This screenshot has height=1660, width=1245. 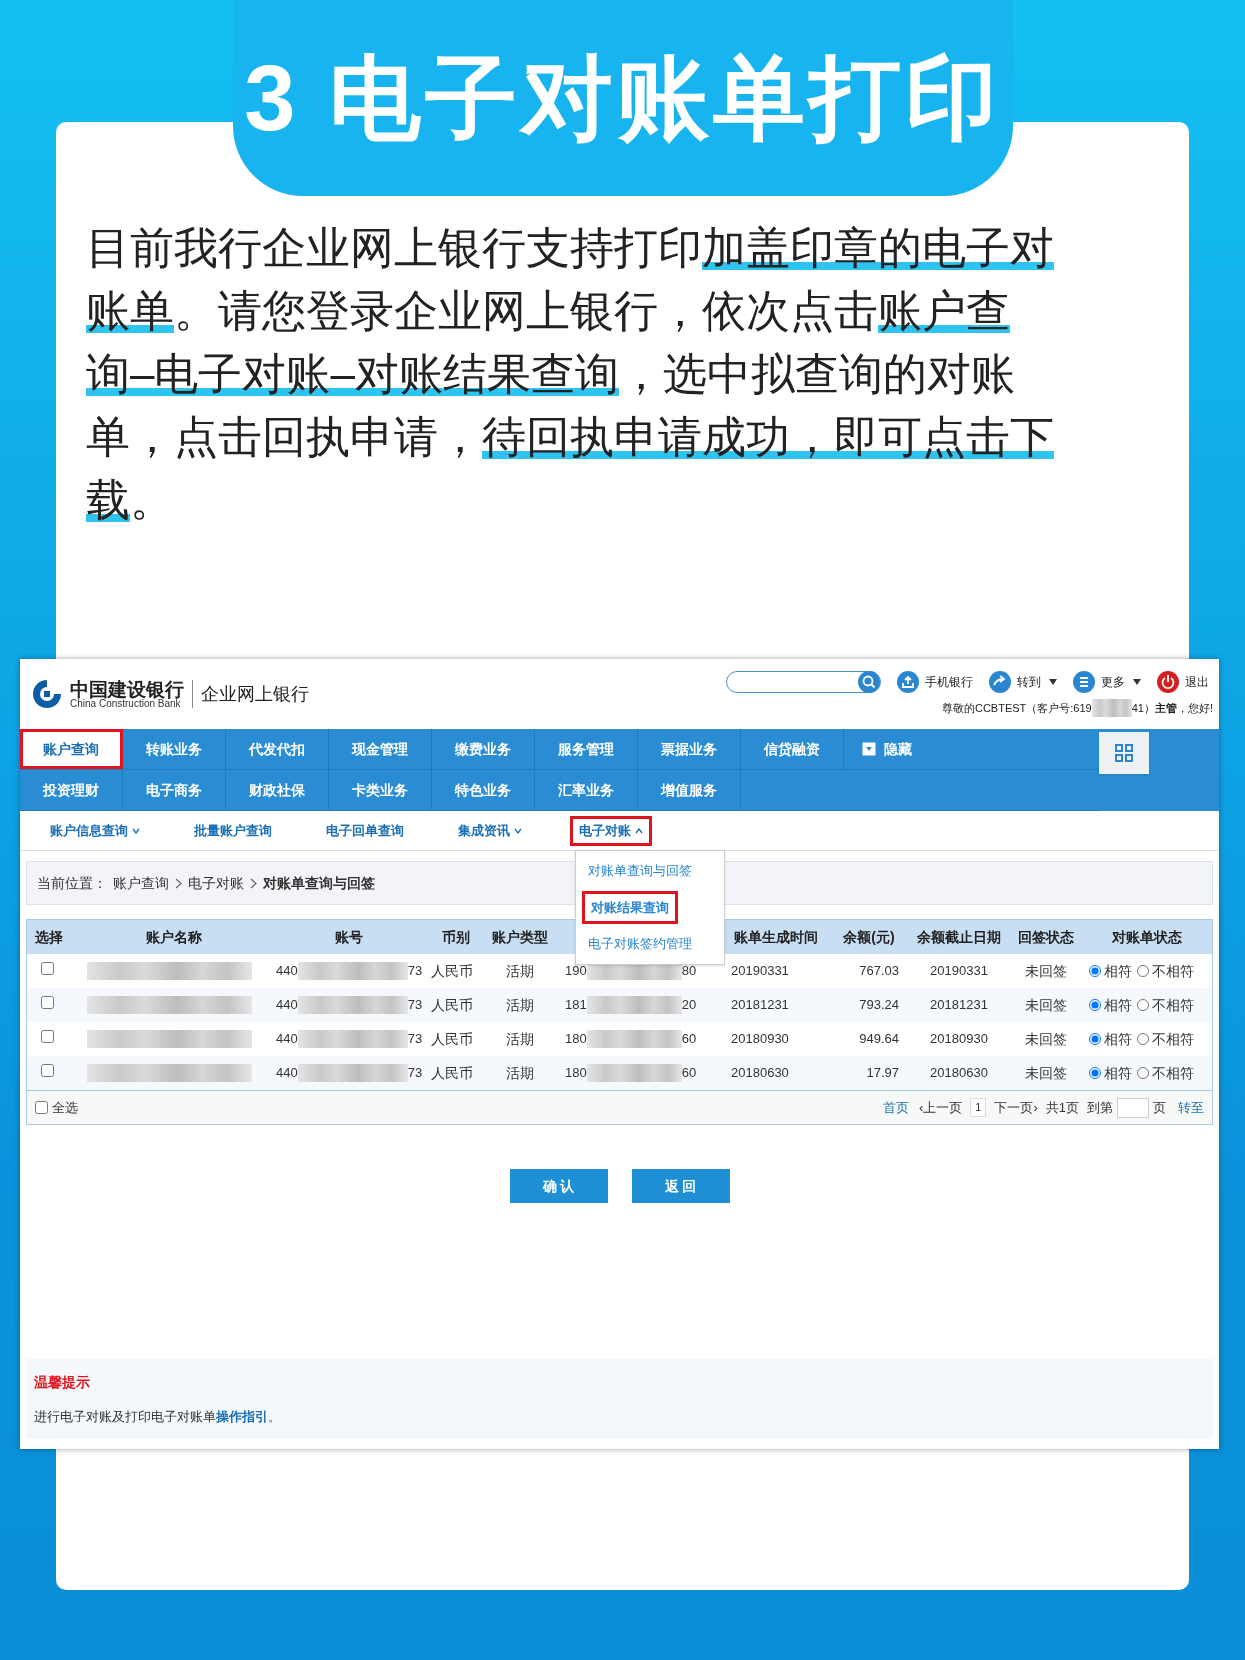 What do you see at coordinates (586, 790) in the screenshot?
I see `nav-tab: 汇率业务` at bounding box center [586, 790].